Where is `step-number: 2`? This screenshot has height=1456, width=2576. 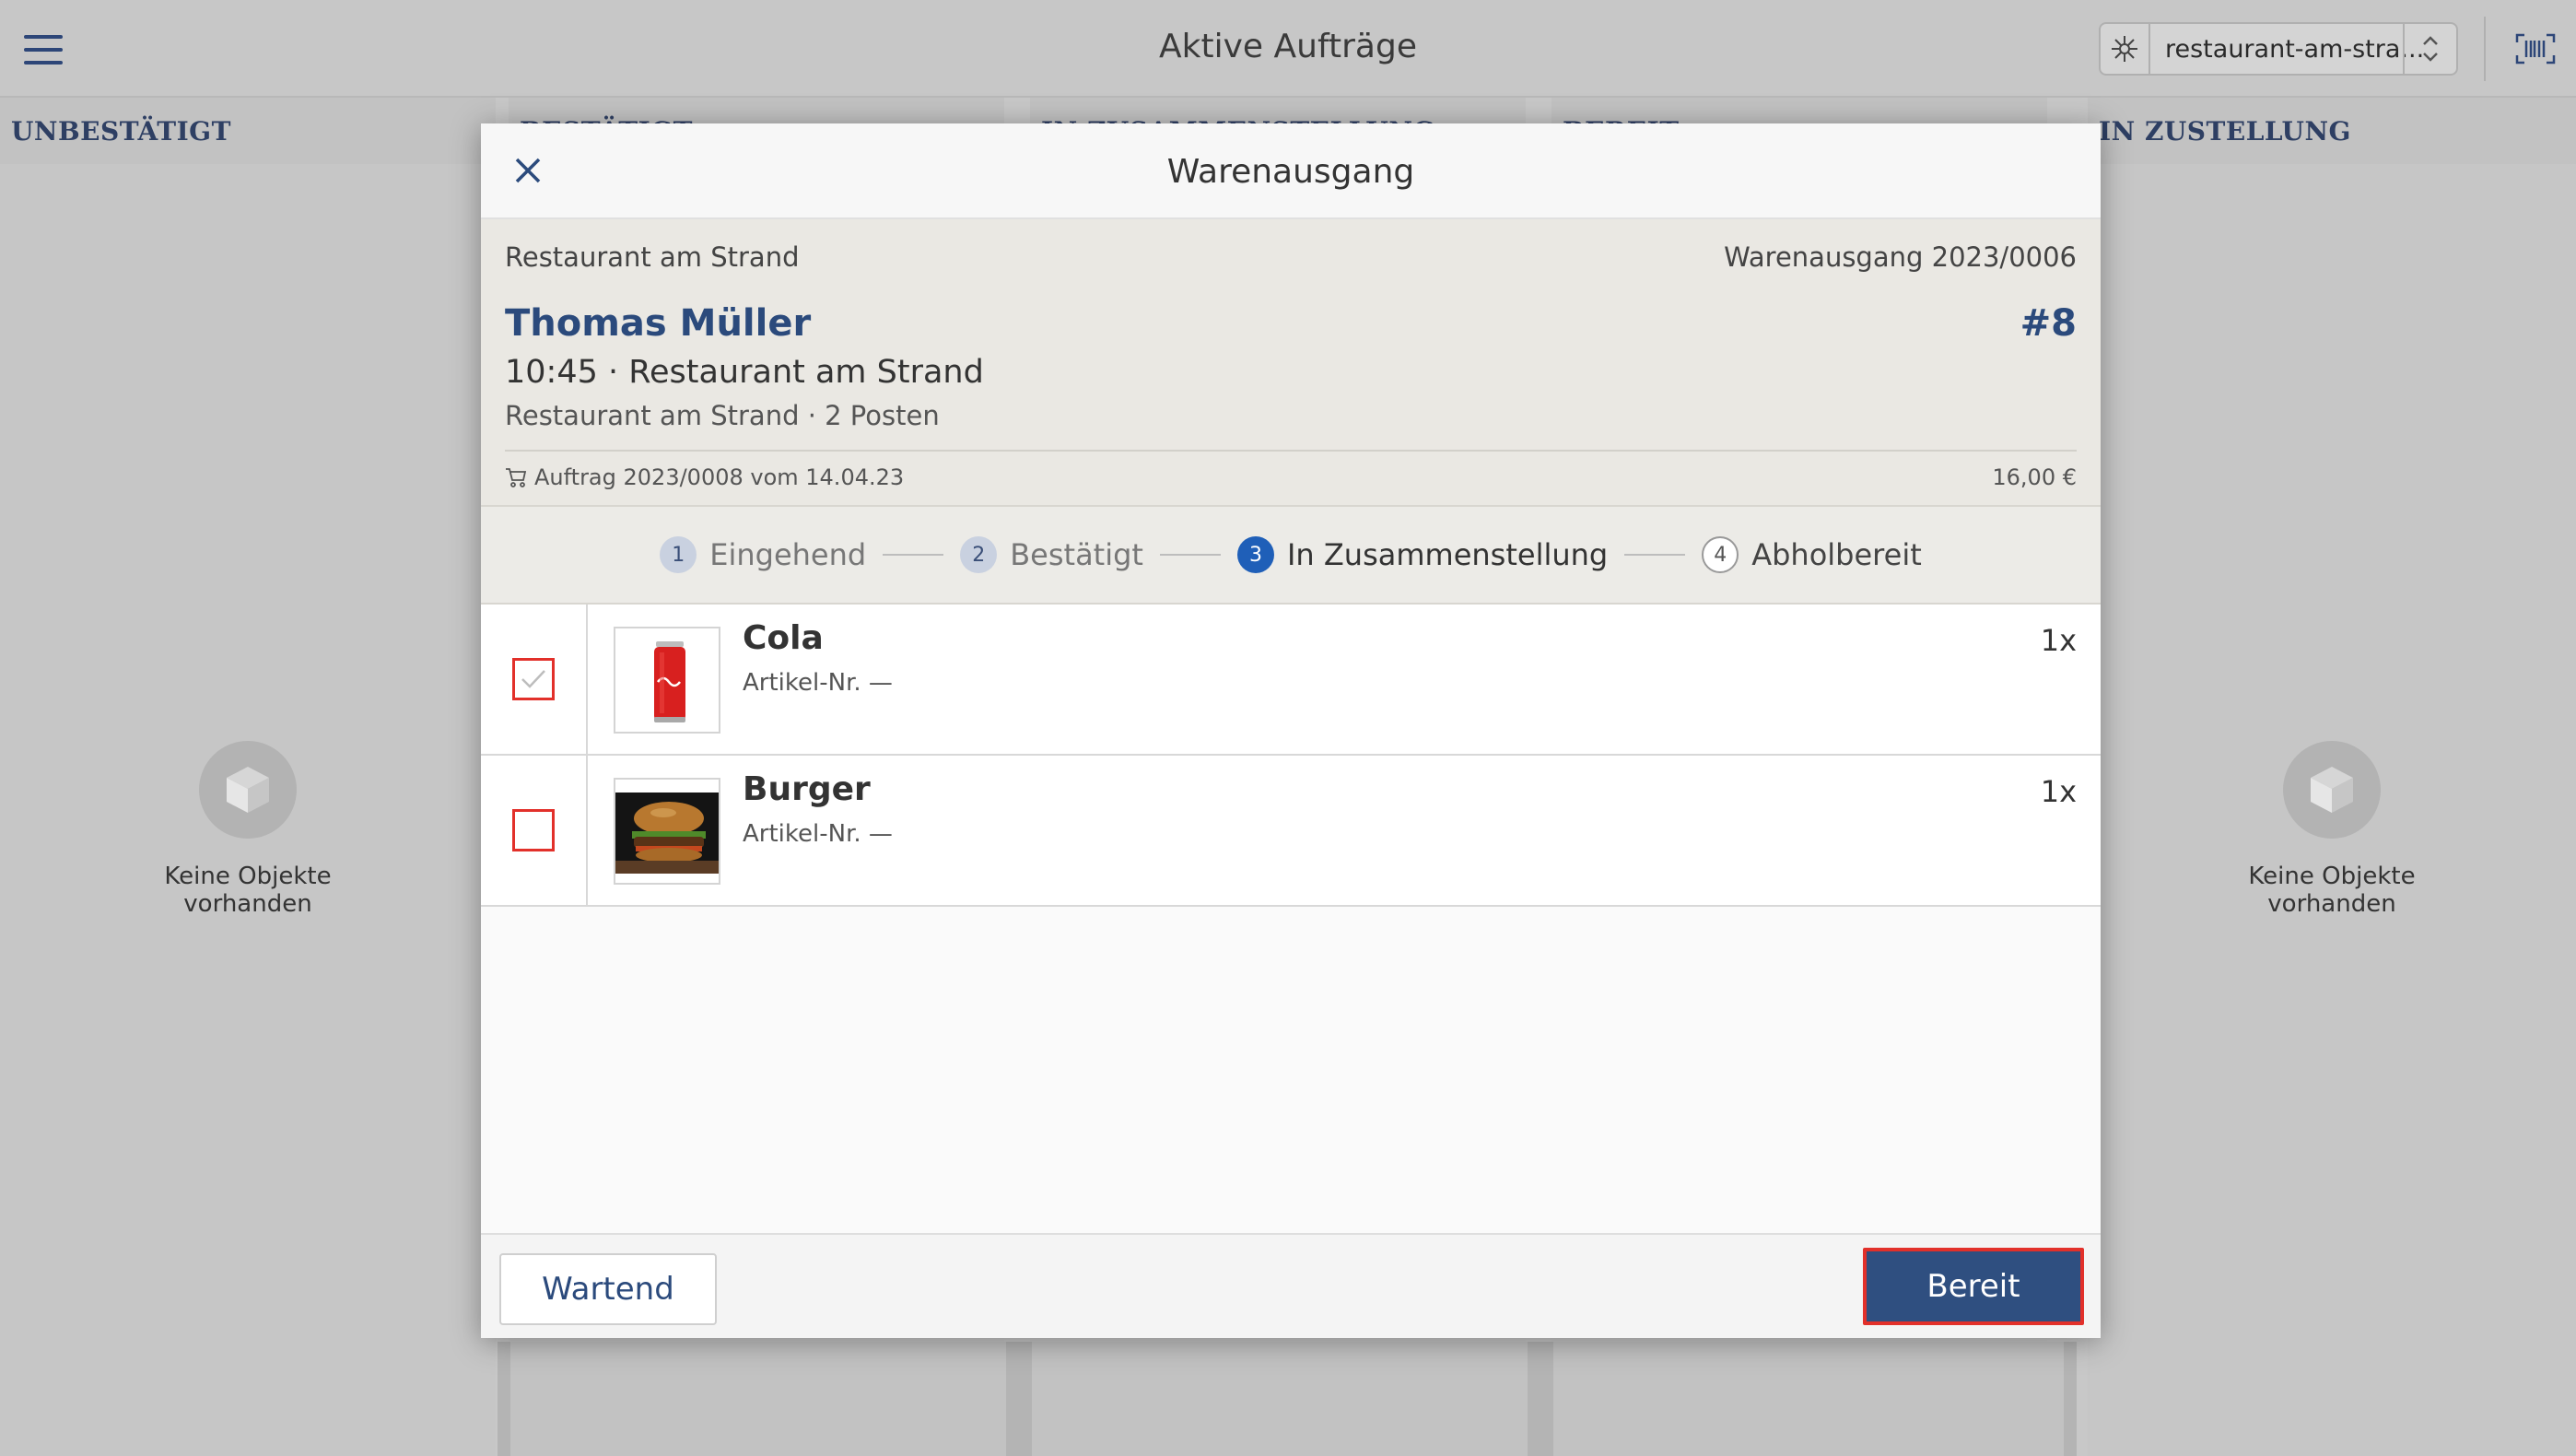
step-number: 2 is located at coordinates (979, 554).